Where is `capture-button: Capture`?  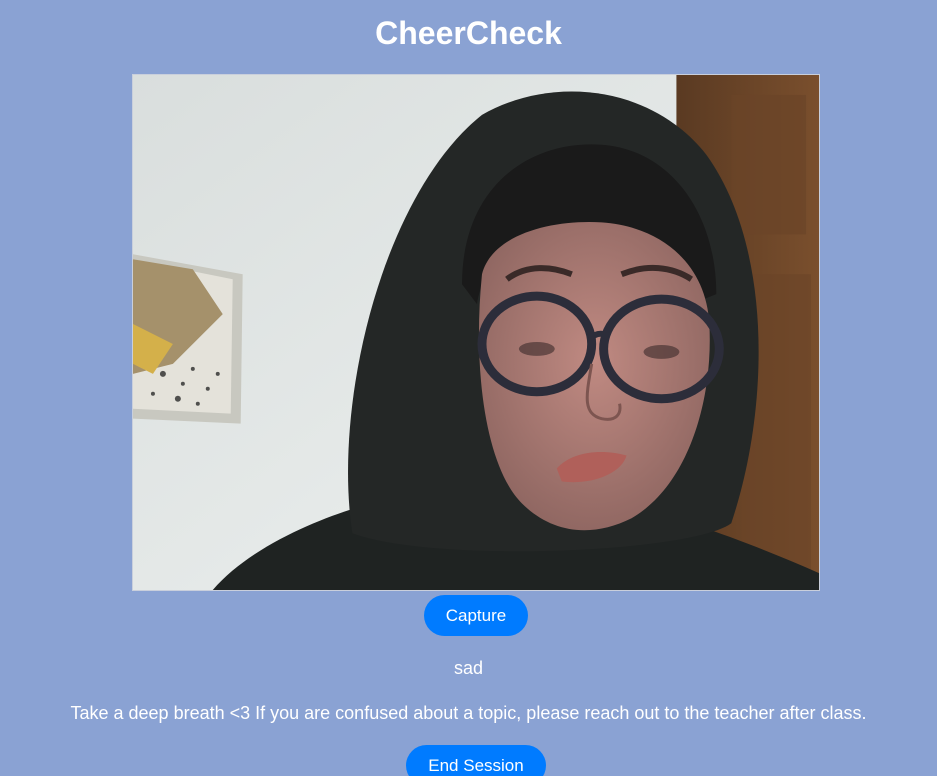 capture-button: Capture is located at coordinates (476, 615).